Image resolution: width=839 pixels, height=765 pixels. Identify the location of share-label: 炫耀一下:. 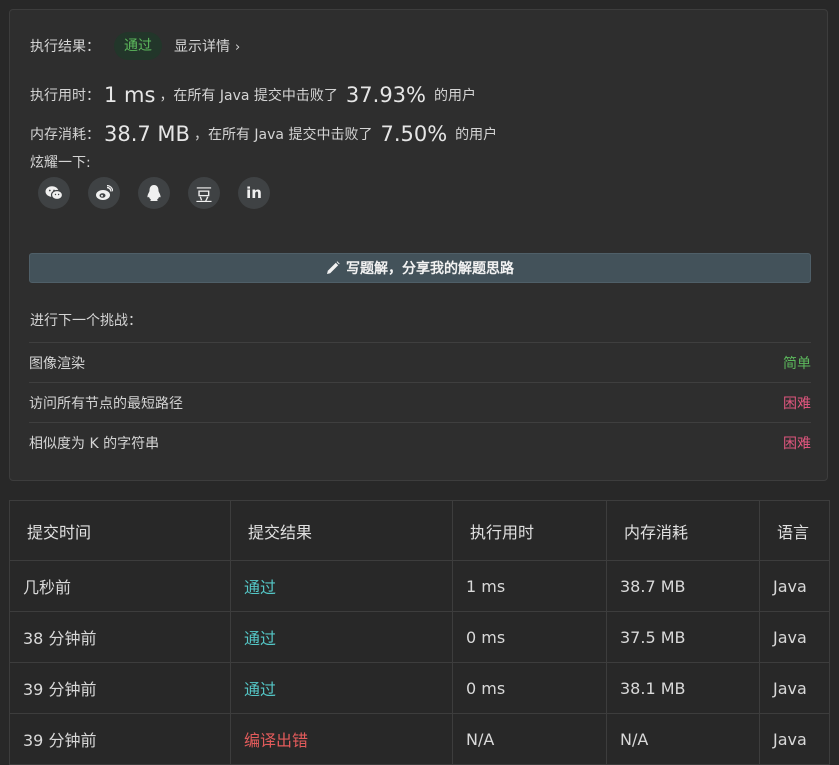
(60, 163).